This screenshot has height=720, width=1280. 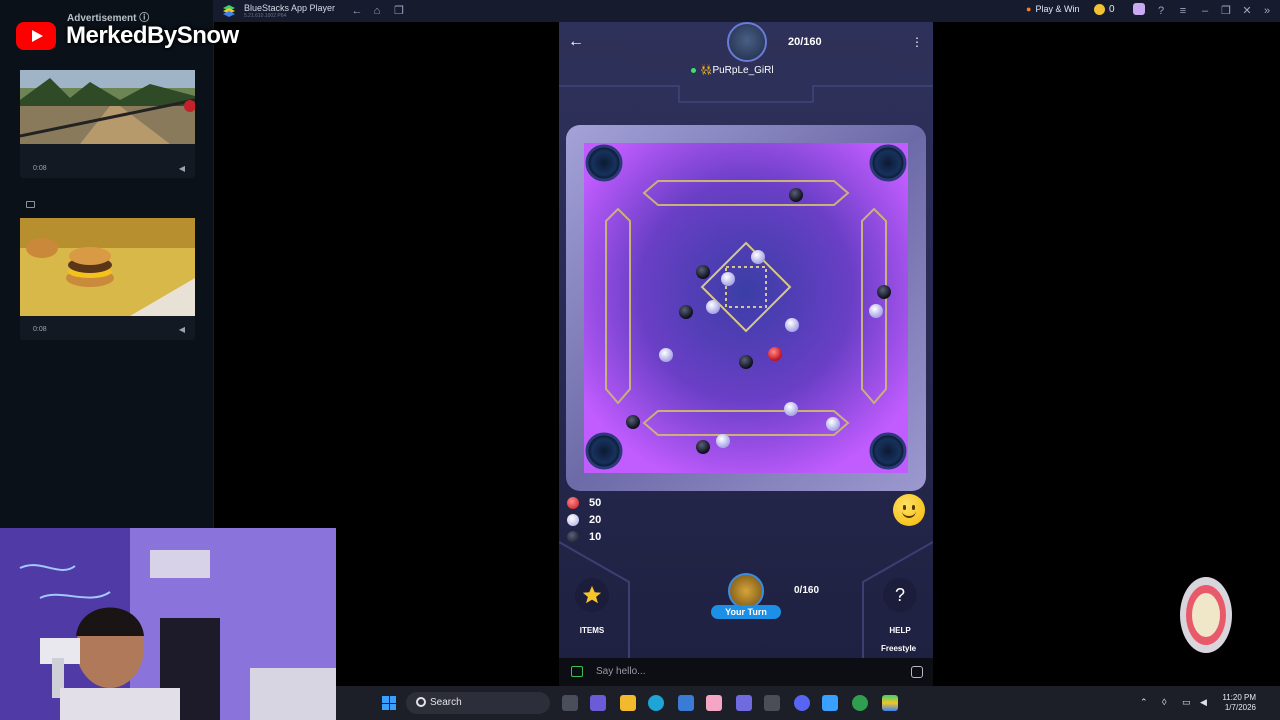 What do you see at coordinates (377, 11) in the screenshot?
I see `home-icon: ⌂` at bounding box center [377, 11].